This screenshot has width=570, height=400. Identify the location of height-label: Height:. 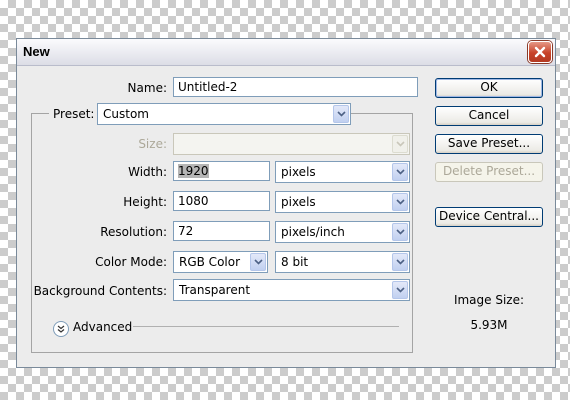
(145, 202).